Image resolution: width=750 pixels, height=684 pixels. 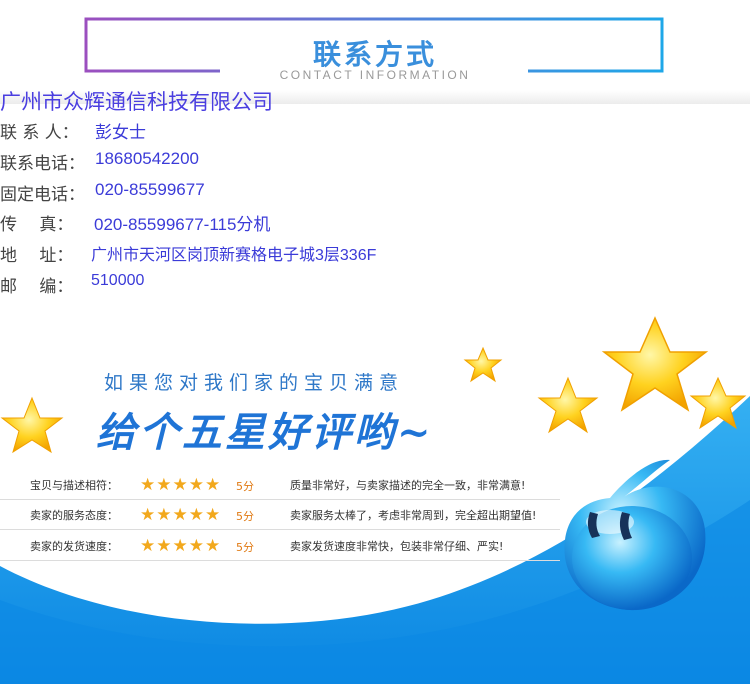 What do you see at coordinates (265, 432) in the screenshot?
I see `banner-headline: 给个五星好评哟~` at bounding box center [265, 432].